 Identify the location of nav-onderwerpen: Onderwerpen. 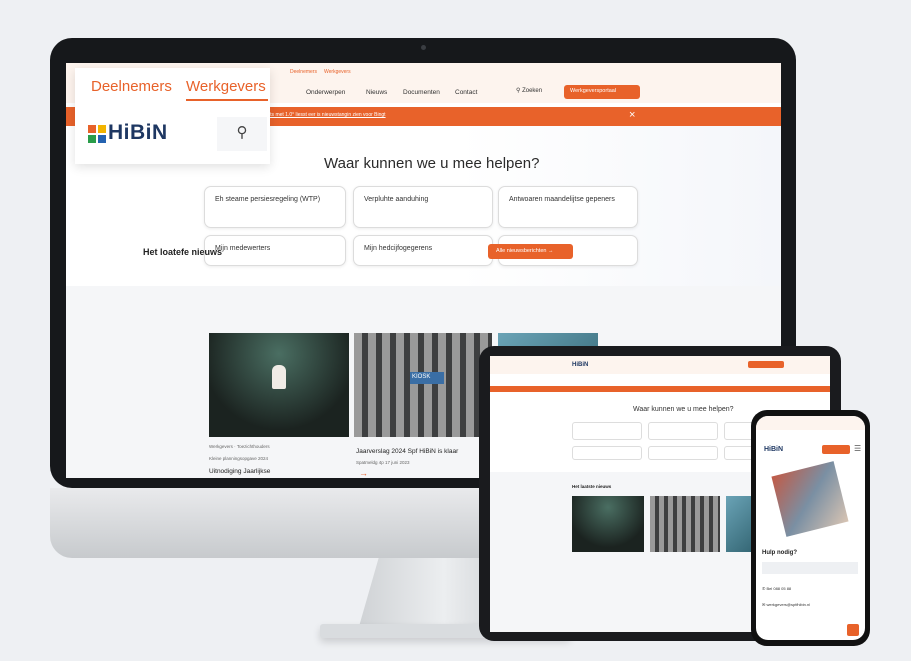
(325, 92).